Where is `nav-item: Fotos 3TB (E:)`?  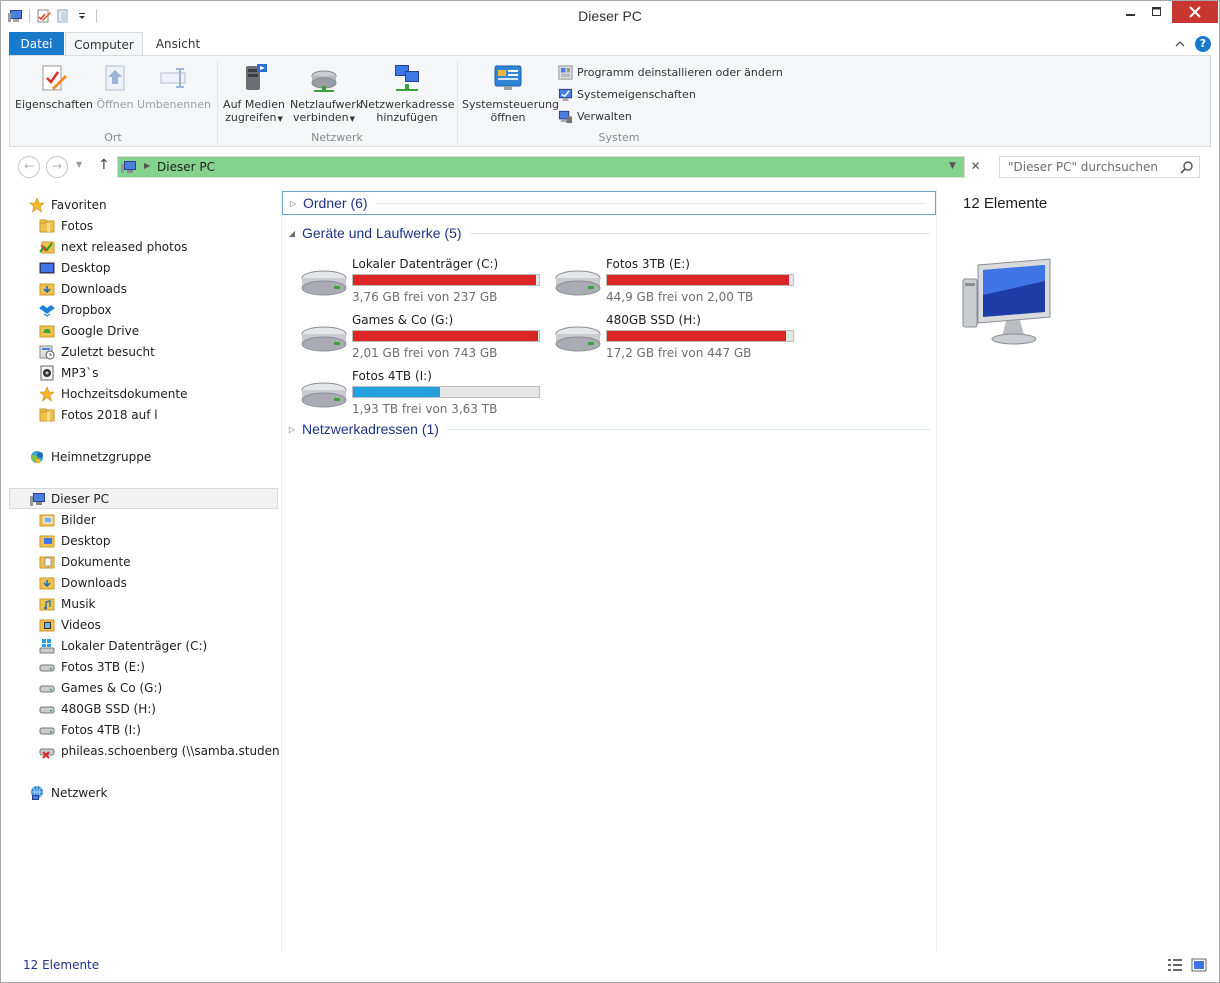 nav-item: Fotos 3TB (E:) is located at coordinates (92, 666).